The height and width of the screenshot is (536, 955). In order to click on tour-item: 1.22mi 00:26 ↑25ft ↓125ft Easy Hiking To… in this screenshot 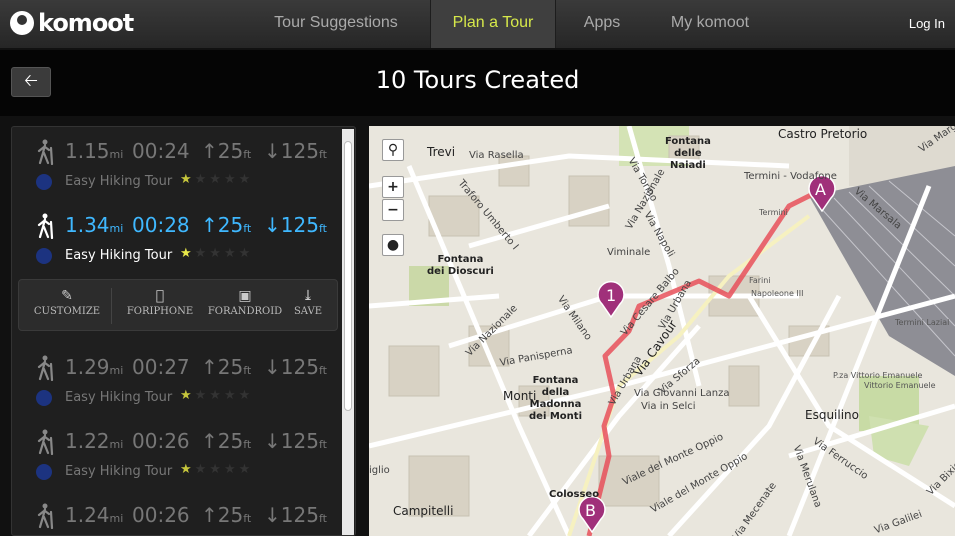, I will do `click(186, 448)`.